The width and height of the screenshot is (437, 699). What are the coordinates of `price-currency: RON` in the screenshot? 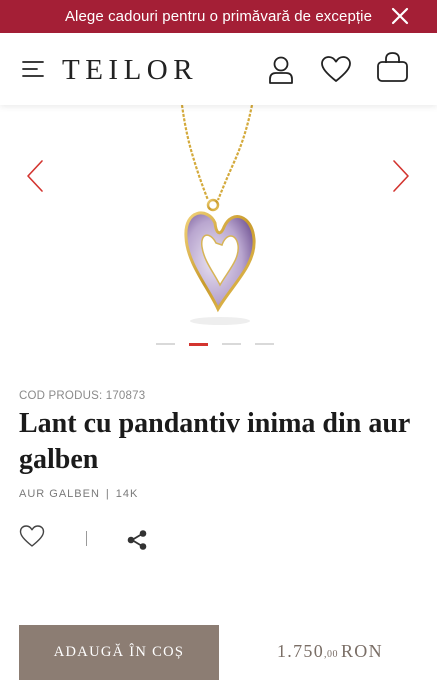 It's located at (362, 651).